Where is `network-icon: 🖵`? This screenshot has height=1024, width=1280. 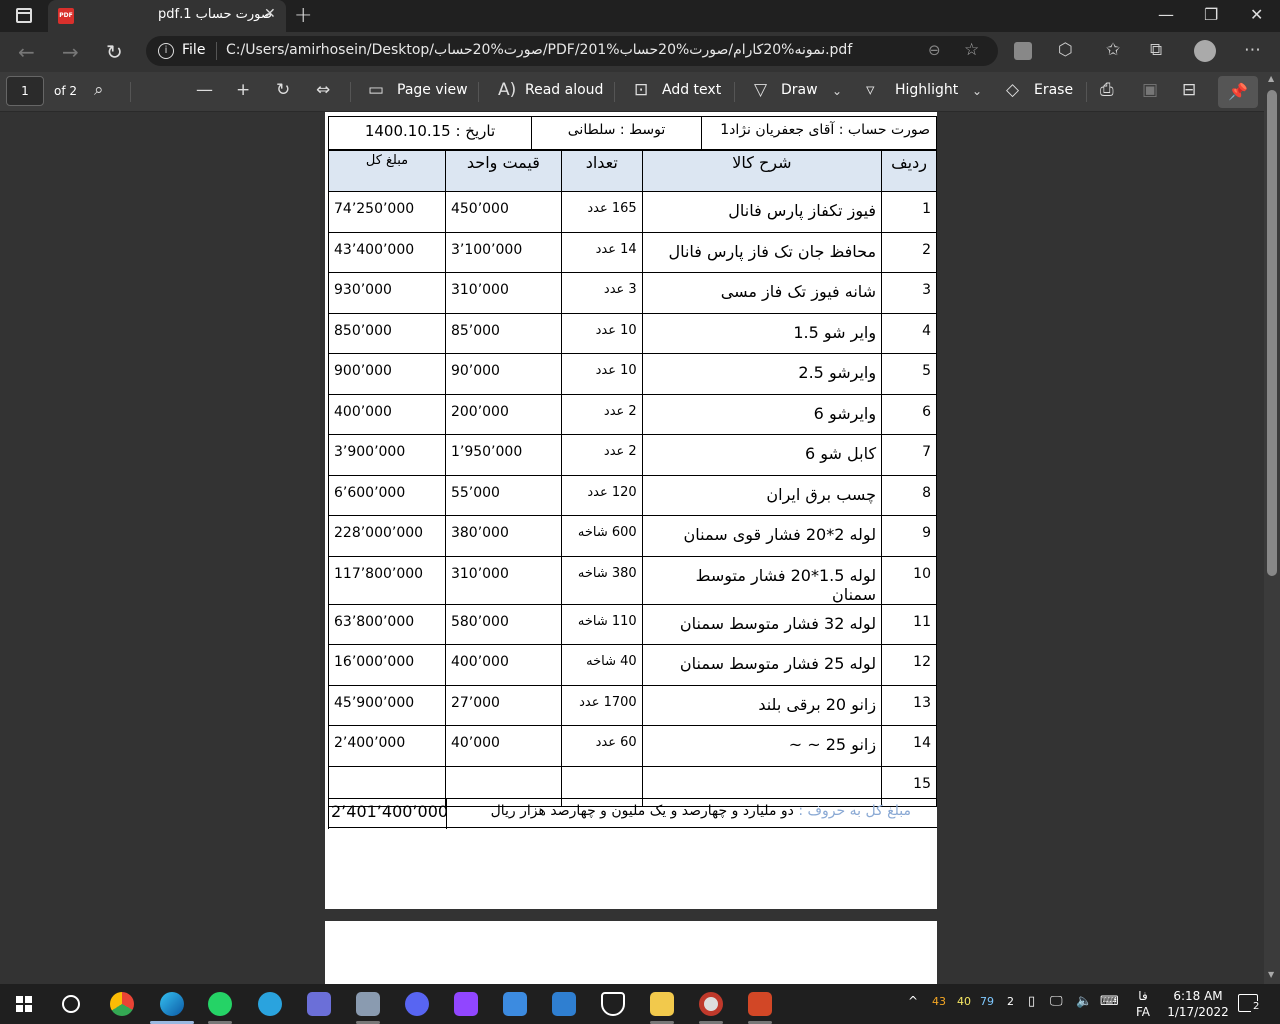
network-icon: 🖵 is located at coordinates (1056, 1001).